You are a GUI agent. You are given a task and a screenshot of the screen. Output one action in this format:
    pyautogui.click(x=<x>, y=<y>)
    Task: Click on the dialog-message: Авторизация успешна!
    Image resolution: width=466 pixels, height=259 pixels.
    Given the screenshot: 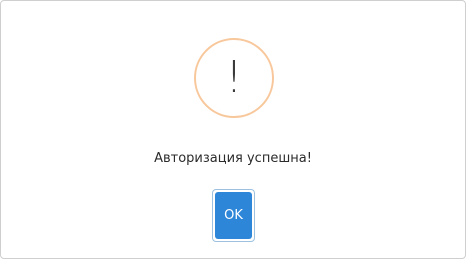 What is the action you would take?
    pyautogui.click(x=233, y=158)
    